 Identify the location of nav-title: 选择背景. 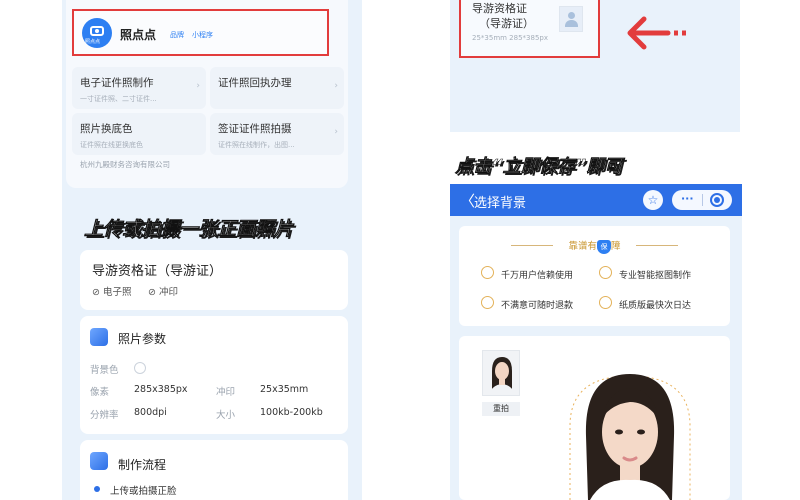
(500, 203).